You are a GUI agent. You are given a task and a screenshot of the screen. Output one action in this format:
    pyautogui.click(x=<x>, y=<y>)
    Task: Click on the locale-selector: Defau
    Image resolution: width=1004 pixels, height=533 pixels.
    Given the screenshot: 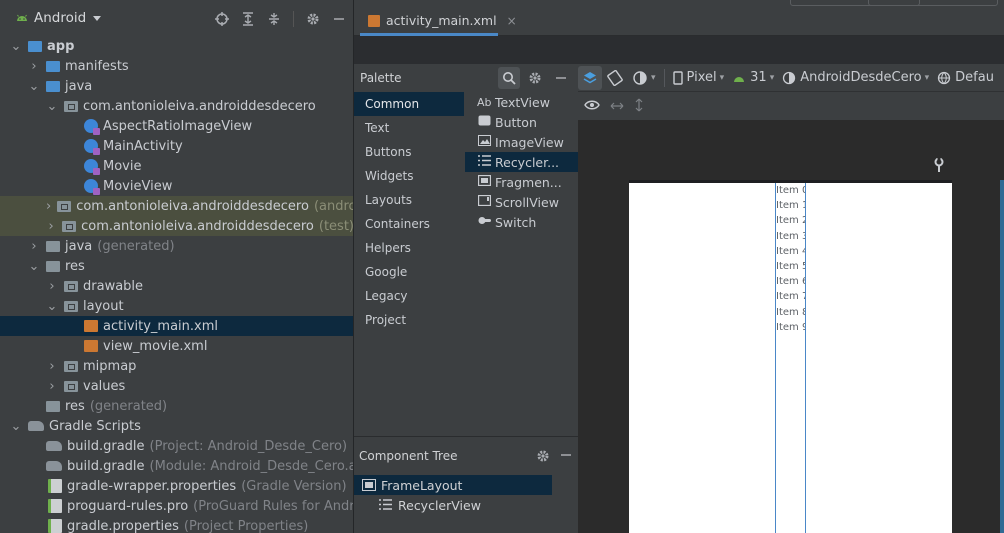 What is the action you would take?
    pyautogui.click(x=965, y=78)
    